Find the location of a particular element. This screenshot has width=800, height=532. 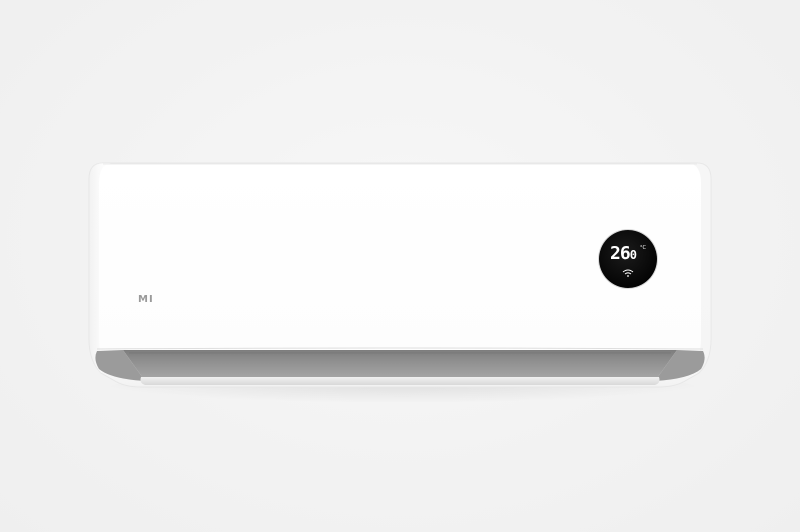

temperature-unit: °C is located at coordinates (643, 248).